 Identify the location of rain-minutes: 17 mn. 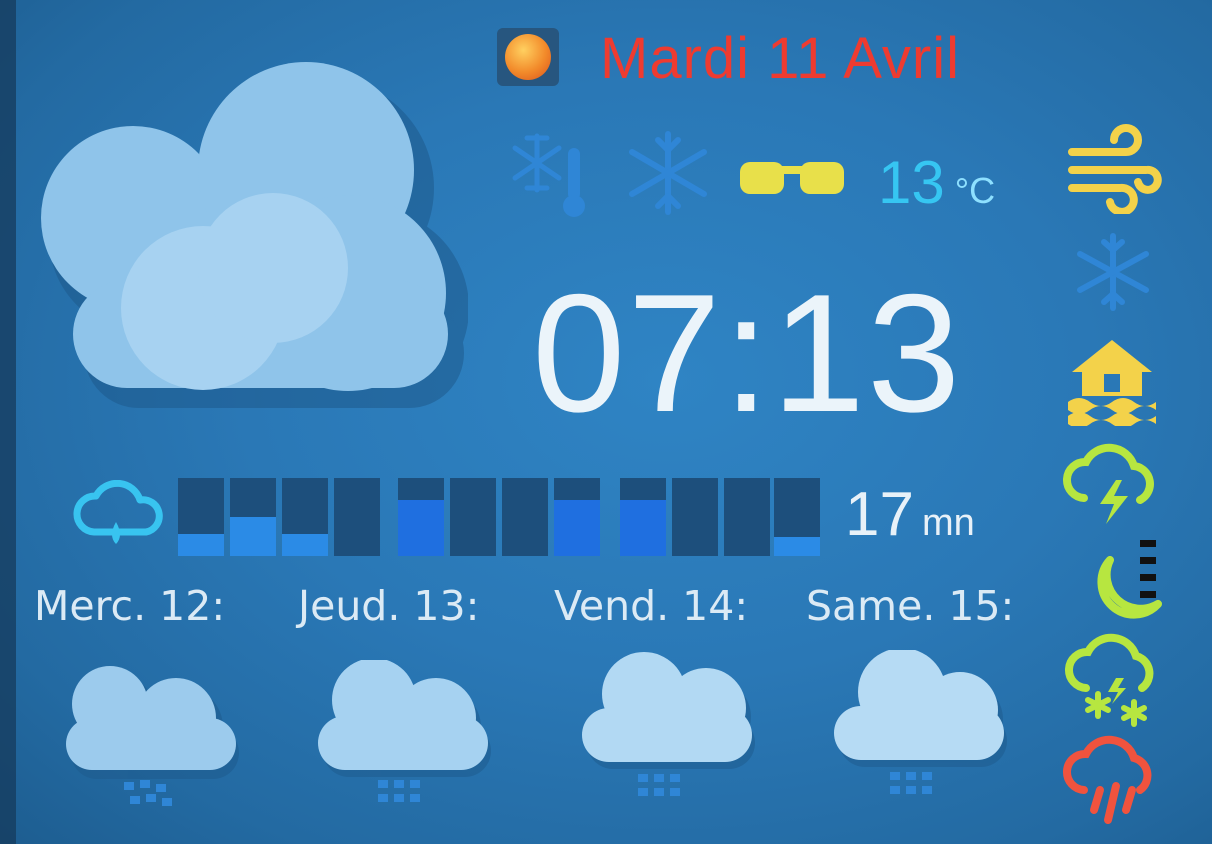
(910, 515).